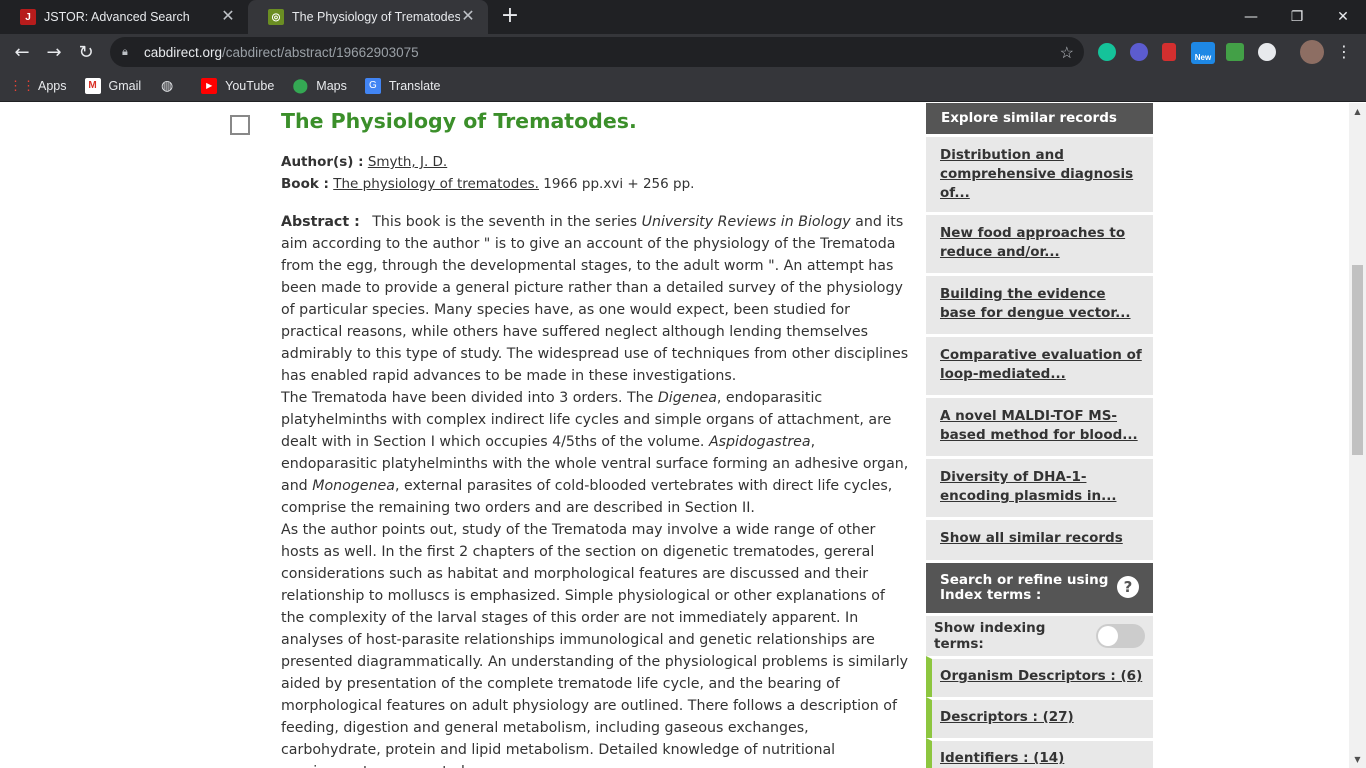 The height and width of the screenshot is (768, 1366). I want to click on new-extension-icon: New, so click(1203, 53).